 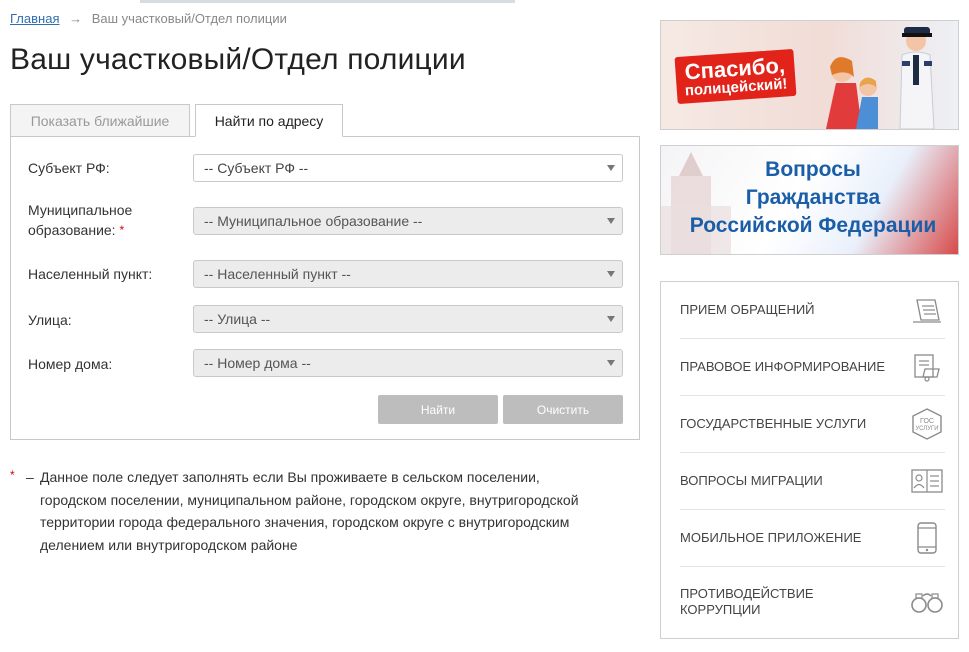 What do you see at coordinates (69, 168) in the screenshot?
I see `subject-label: Субъект РФ:` at bounding box center [69, 168].